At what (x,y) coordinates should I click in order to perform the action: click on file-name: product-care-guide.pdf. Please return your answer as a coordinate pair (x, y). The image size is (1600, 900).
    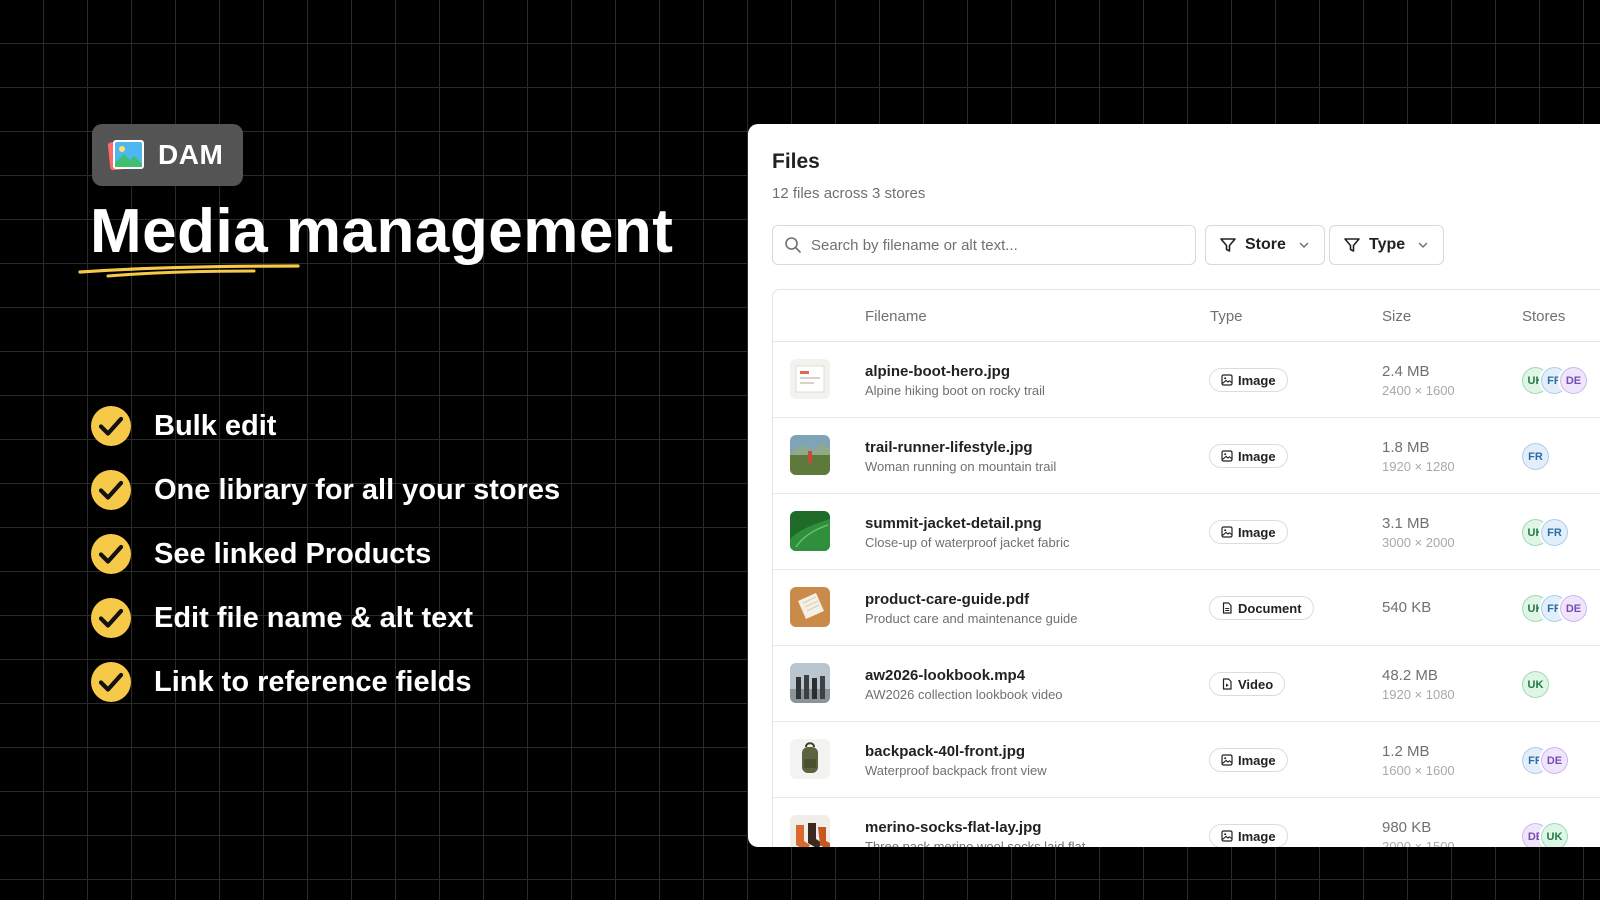
    Looking at the image, I should click on (947, 599).